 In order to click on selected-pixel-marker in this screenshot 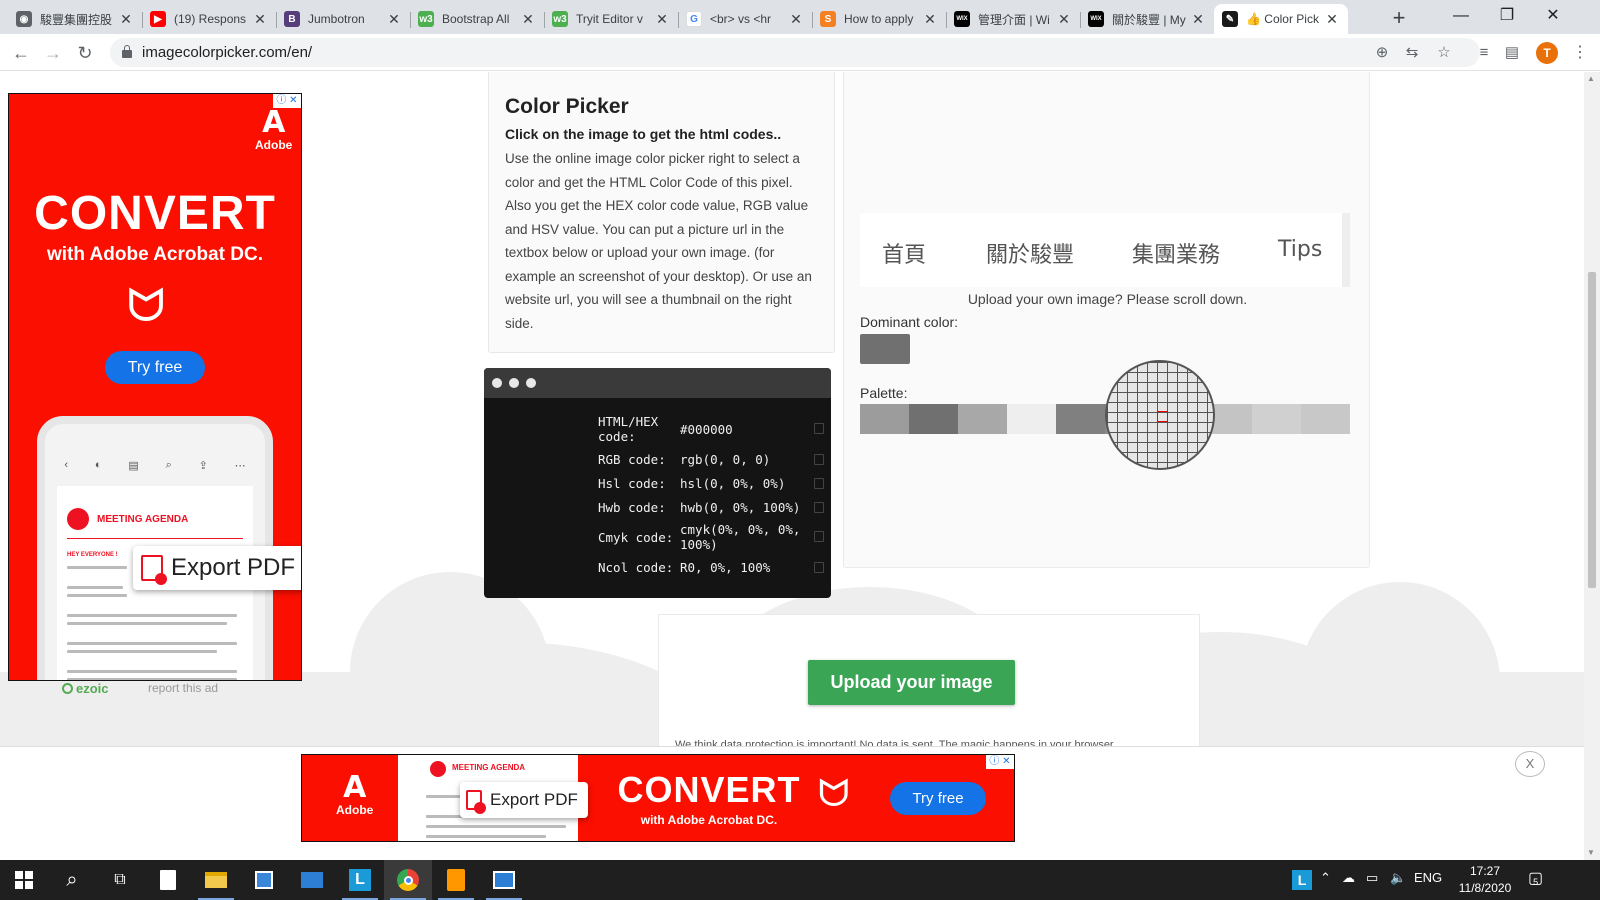, I will do `click(1162, 416)`.